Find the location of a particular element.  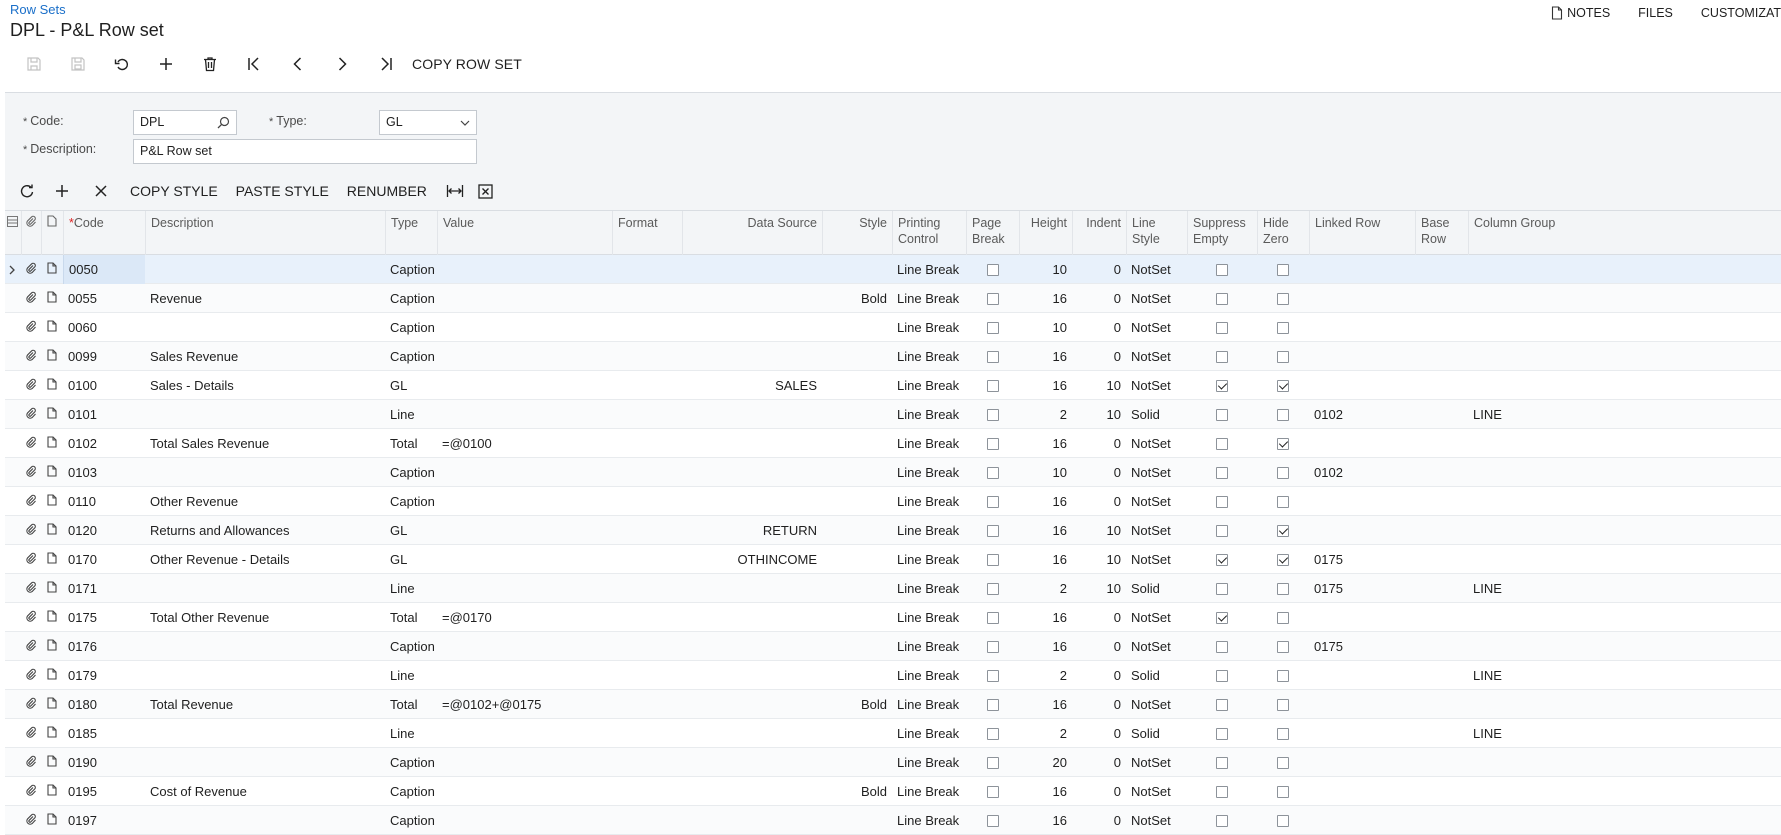

cell-code: 0180 is located at coordinates (104, 704).